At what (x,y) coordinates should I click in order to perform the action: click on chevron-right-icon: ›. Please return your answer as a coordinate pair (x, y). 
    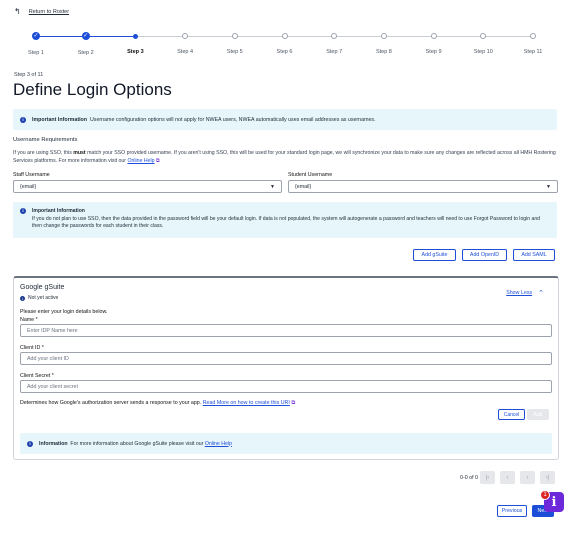
    Looking at the image, I should click on (527, 477).